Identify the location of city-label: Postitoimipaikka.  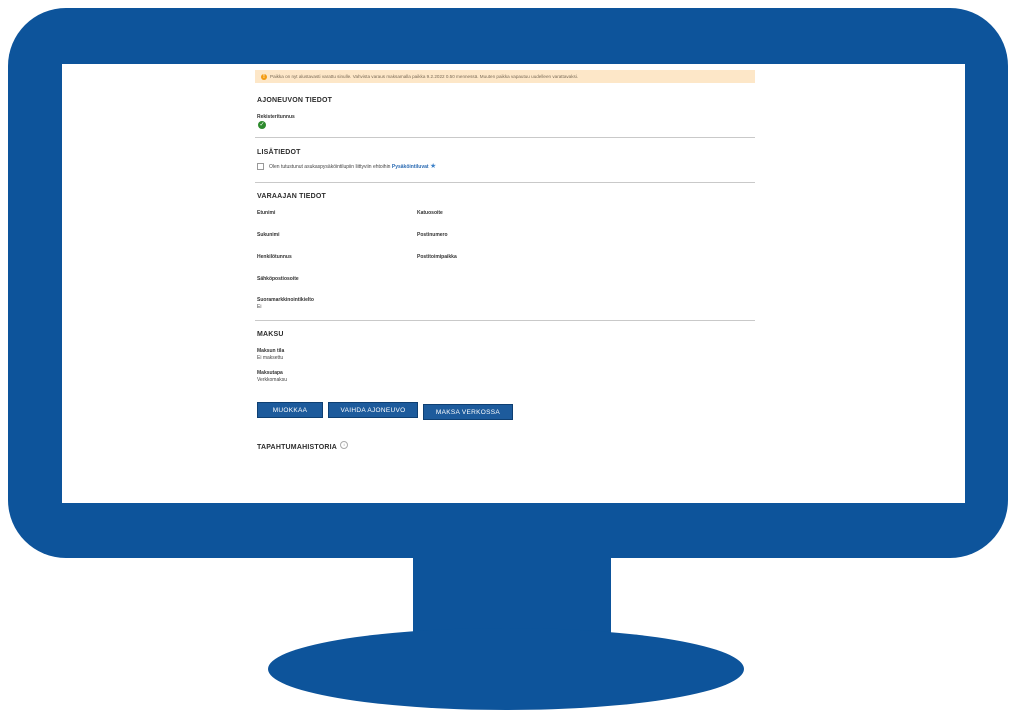
(437, 257).